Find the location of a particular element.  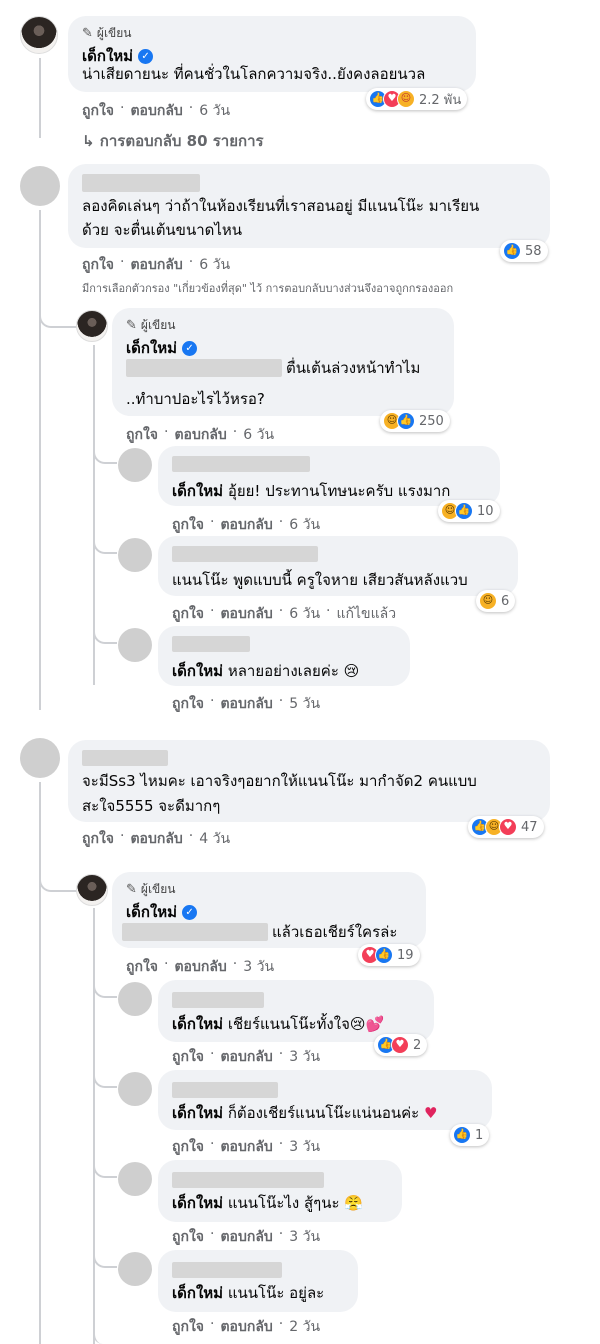

reaction-summary: 👍 ♥ 2 is located at coordinates (401, 1045).